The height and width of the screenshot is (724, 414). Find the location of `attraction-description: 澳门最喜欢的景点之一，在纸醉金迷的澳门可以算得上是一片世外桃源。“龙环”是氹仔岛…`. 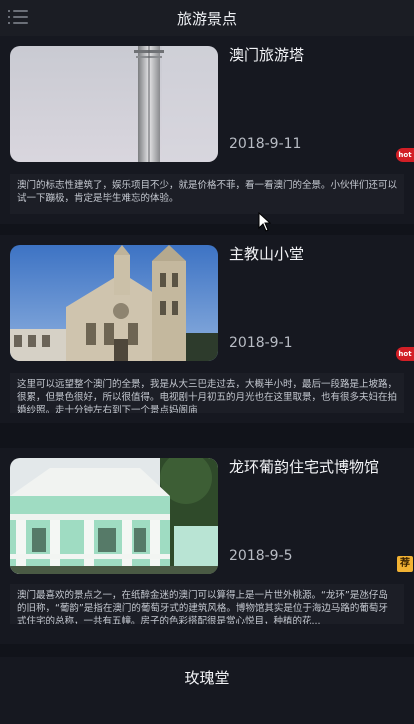

attraction-description: 澳门最喜欢的景点之一，在纸醉金迷的澳门可以算得上是一片世外桃源。“龙环”是氹仔岛… is located at coordinates (207, 604).